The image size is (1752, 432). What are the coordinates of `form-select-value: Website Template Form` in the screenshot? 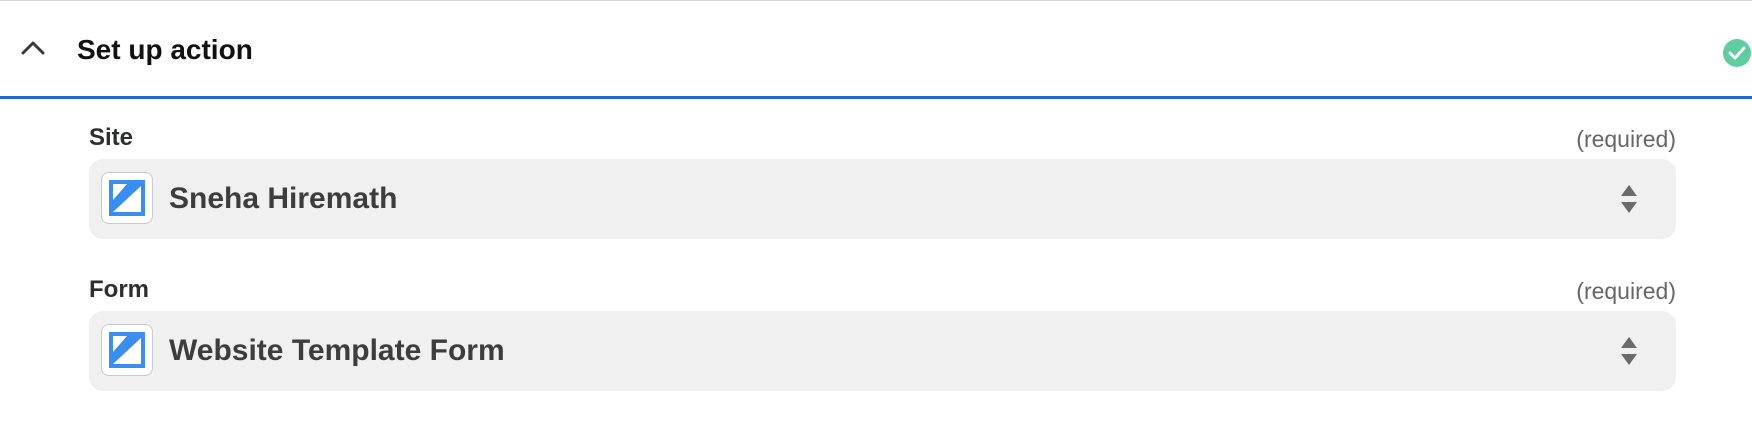 It's located at (337, 350).